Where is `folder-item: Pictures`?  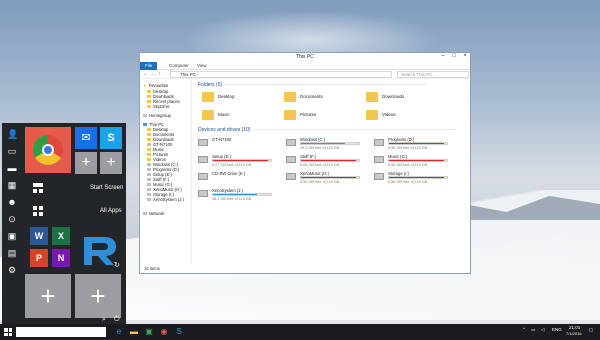 folder-item: Pictures is located at coordinates (324, 117).